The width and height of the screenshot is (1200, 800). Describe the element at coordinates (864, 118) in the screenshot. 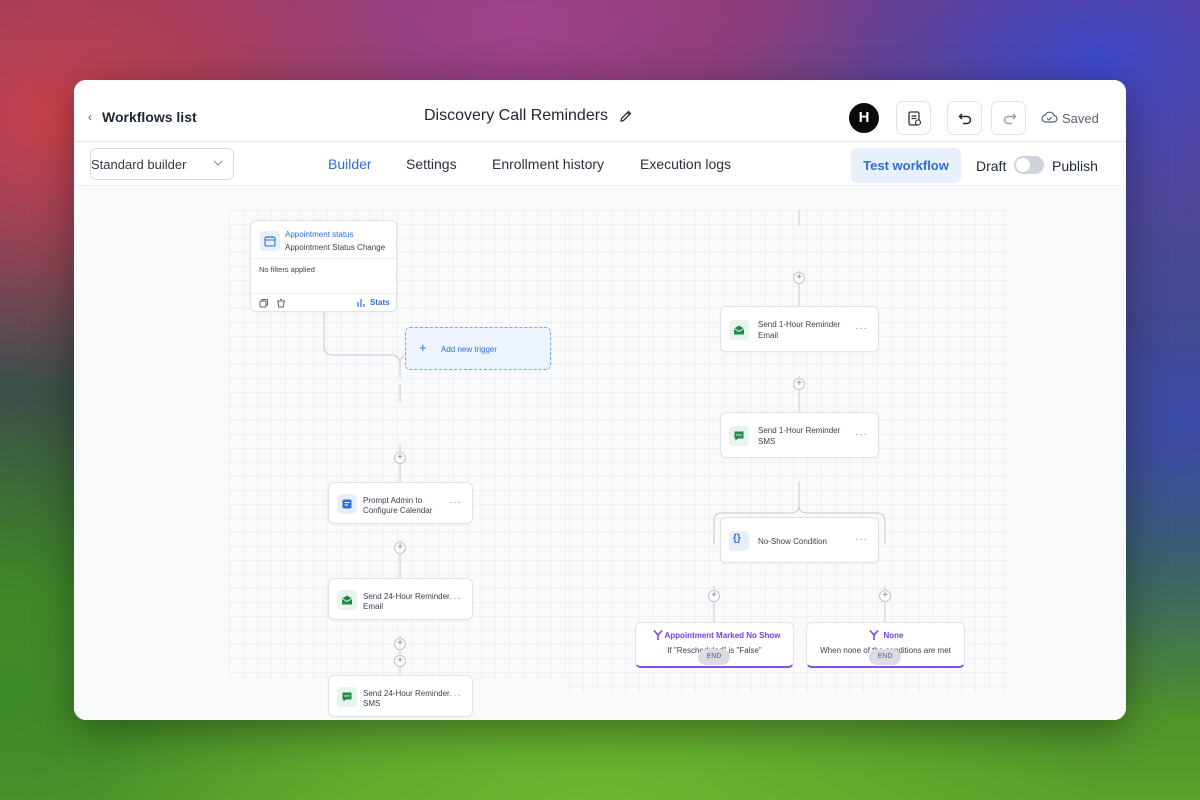

I see `avatar: H` at that location.